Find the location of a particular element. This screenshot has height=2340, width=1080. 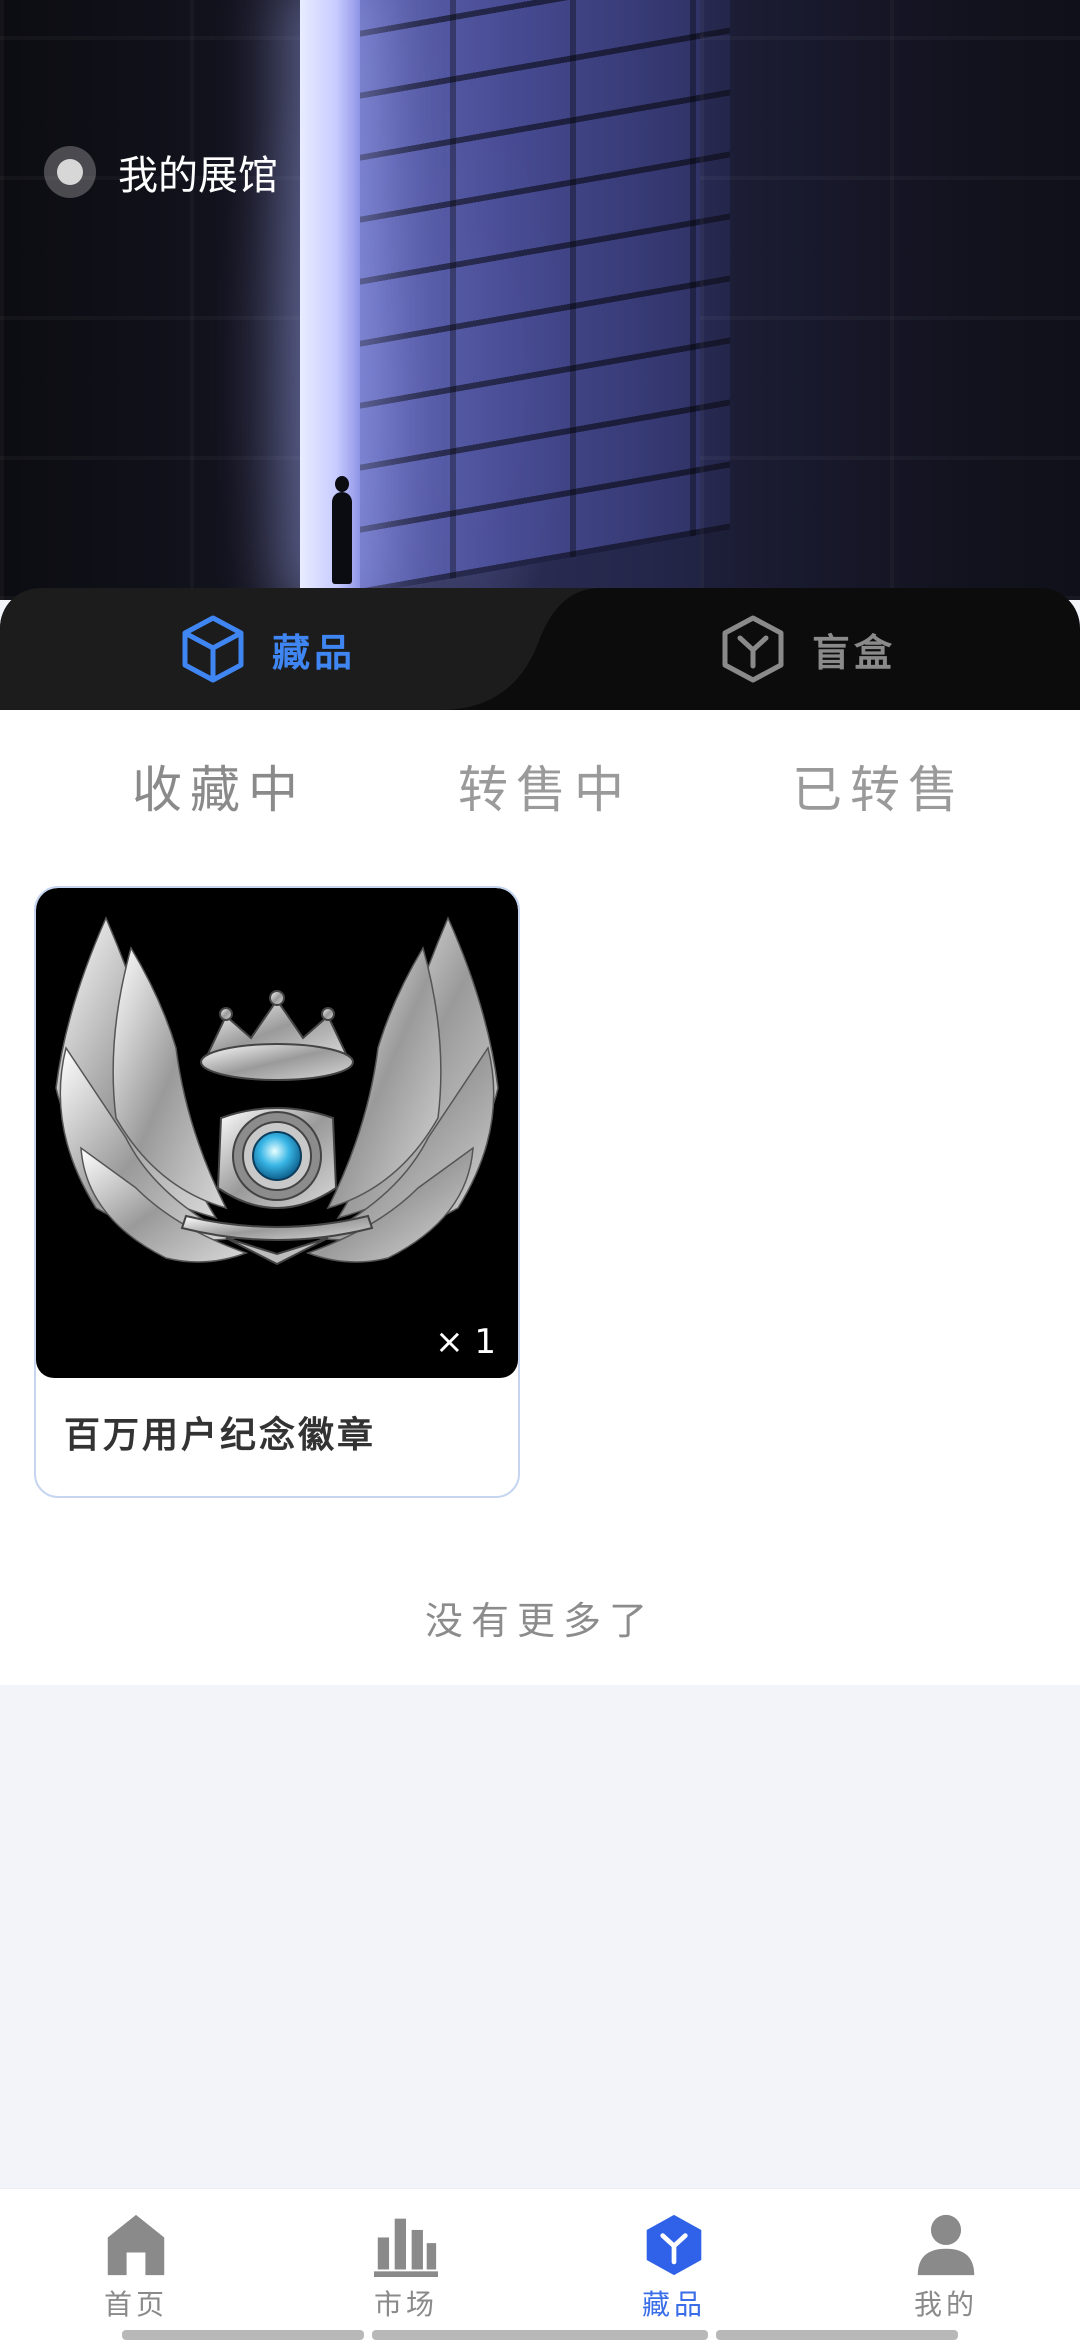

tab-resold-label: 已转售 is located at coordinates (879, 790).